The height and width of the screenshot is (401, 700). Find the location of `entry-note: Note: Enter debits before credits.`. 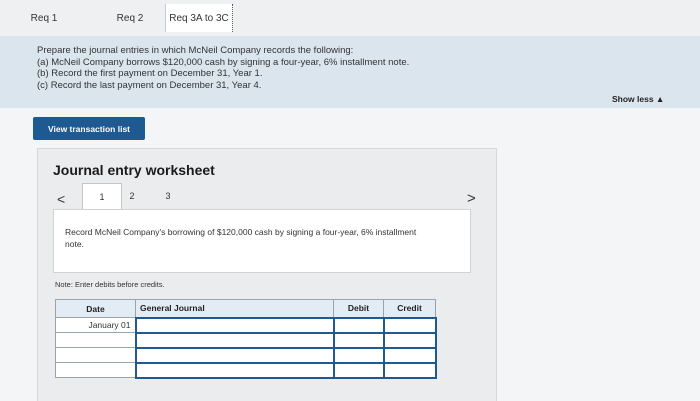

entry-note: Note: Enter debits before credits. is located at coordinates (110, 284).